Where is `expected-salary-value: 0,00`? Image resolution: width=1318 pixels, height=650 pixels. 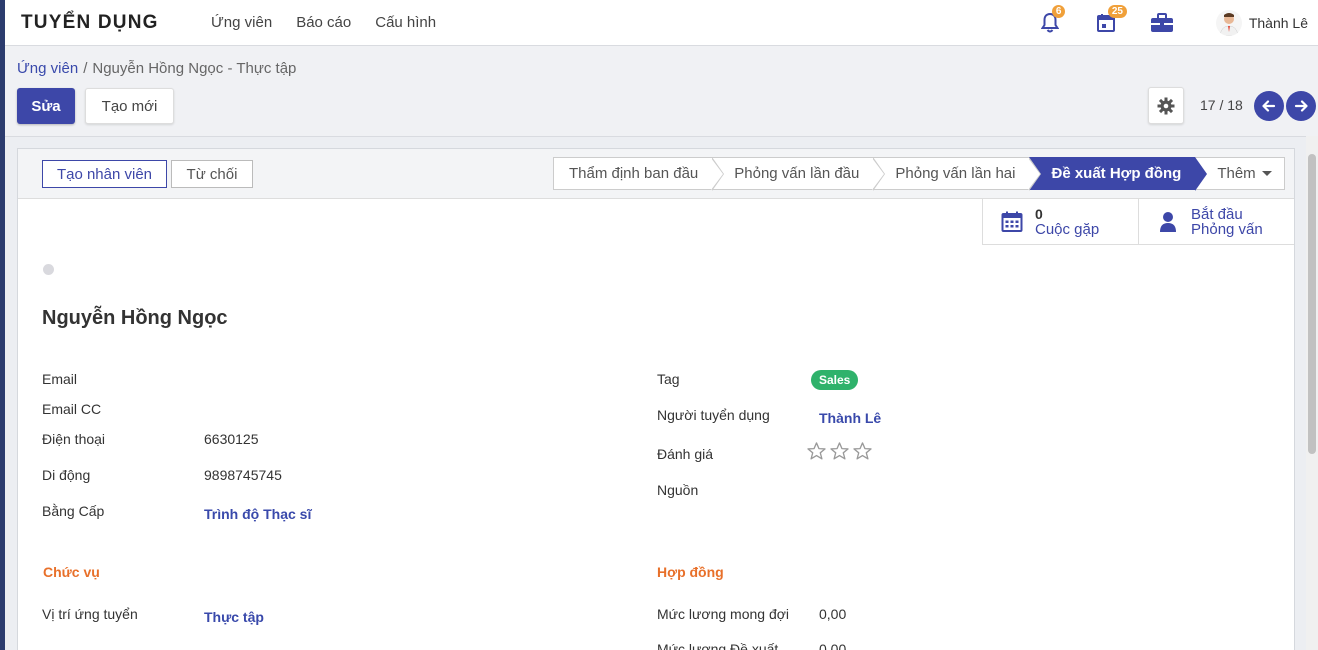 expected-salary-value: 0,00 is located at coordinates (832, 614).